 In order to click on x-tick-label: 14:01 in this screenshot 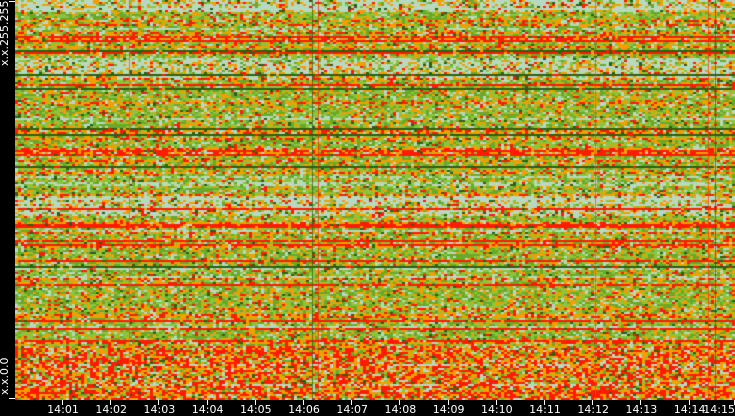, I will do `click(63, 409)`.